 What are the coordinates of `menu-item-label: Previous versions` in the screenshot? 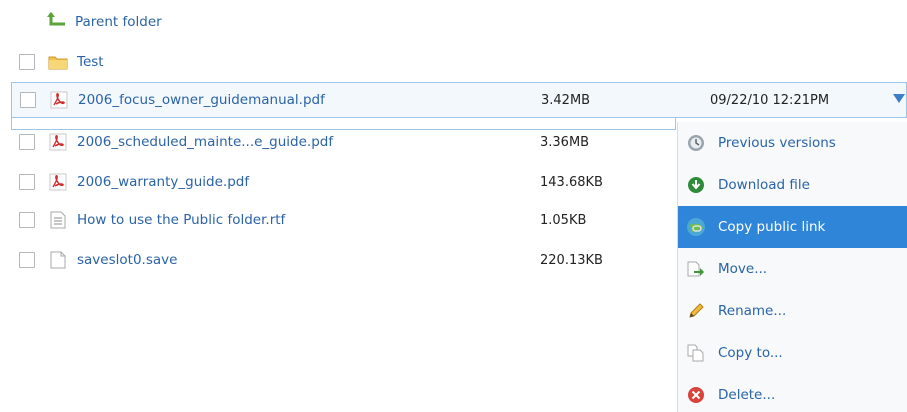 It's located at (777, 143).